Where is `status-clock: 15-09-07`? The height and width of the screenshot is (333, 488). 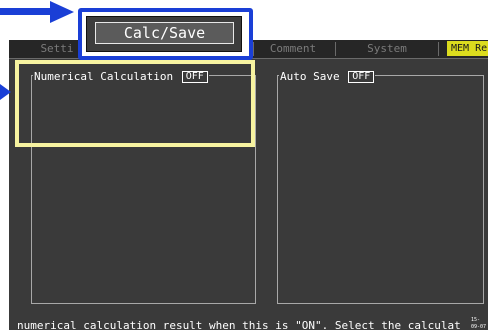
status-clock: 15-09-07 is located at coordinates (479, 323).